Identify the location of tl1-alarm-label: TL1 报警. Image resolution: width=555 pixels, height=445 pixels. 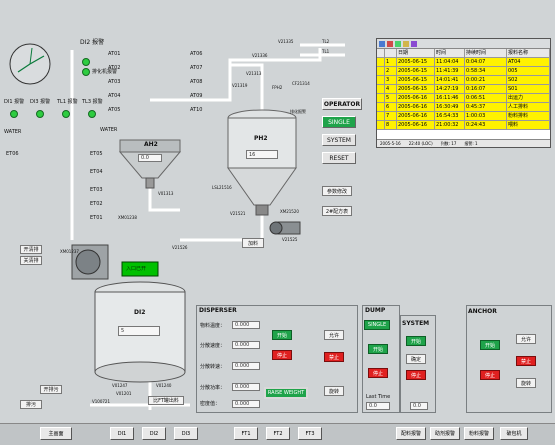
(67, 102).